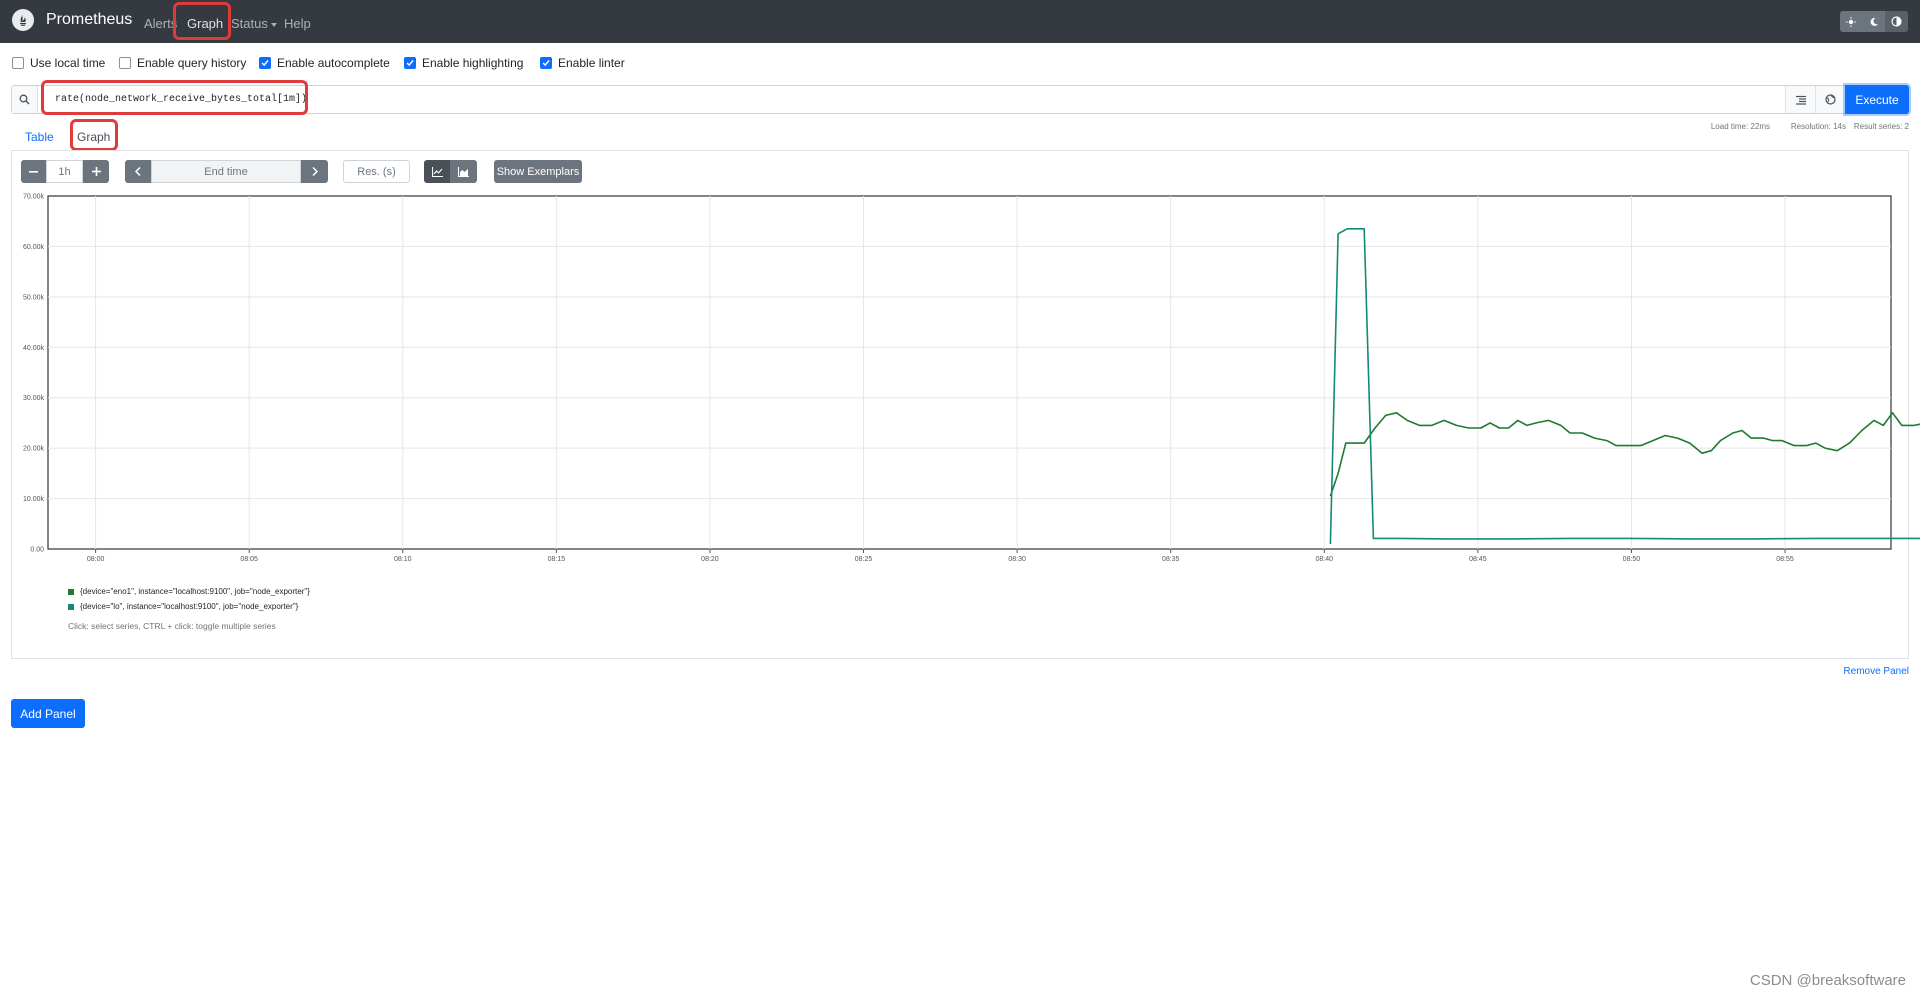 This screenshot has height=998, width=1920. I want to click on y-tick-label: 40.00k, so click(34, 348).